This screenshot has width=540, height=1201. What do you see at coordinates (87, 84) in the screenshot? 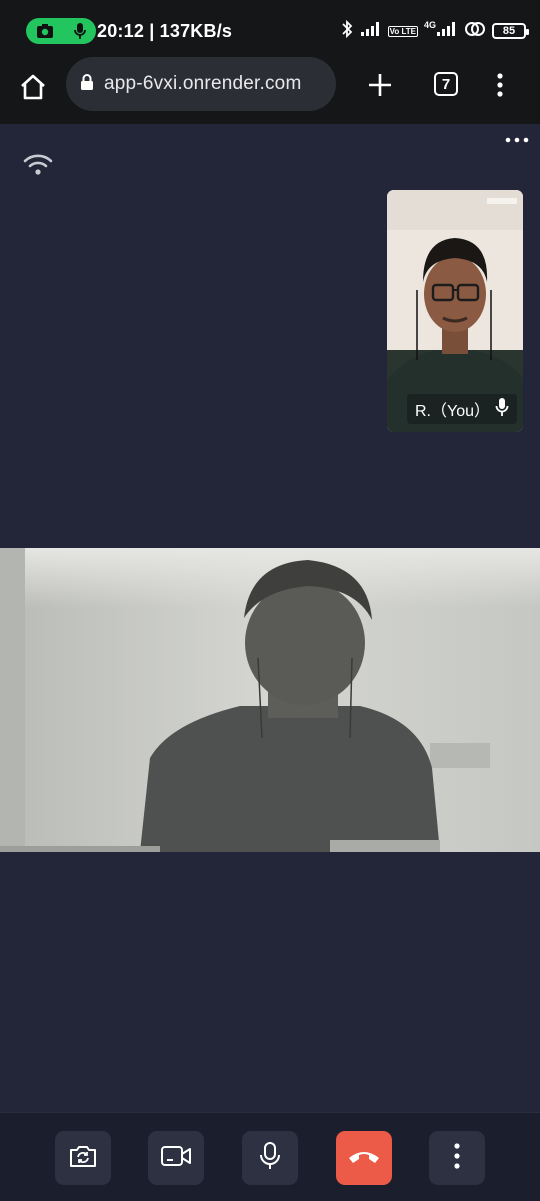
I see `lock-icon` at bounding box center [87, 84].